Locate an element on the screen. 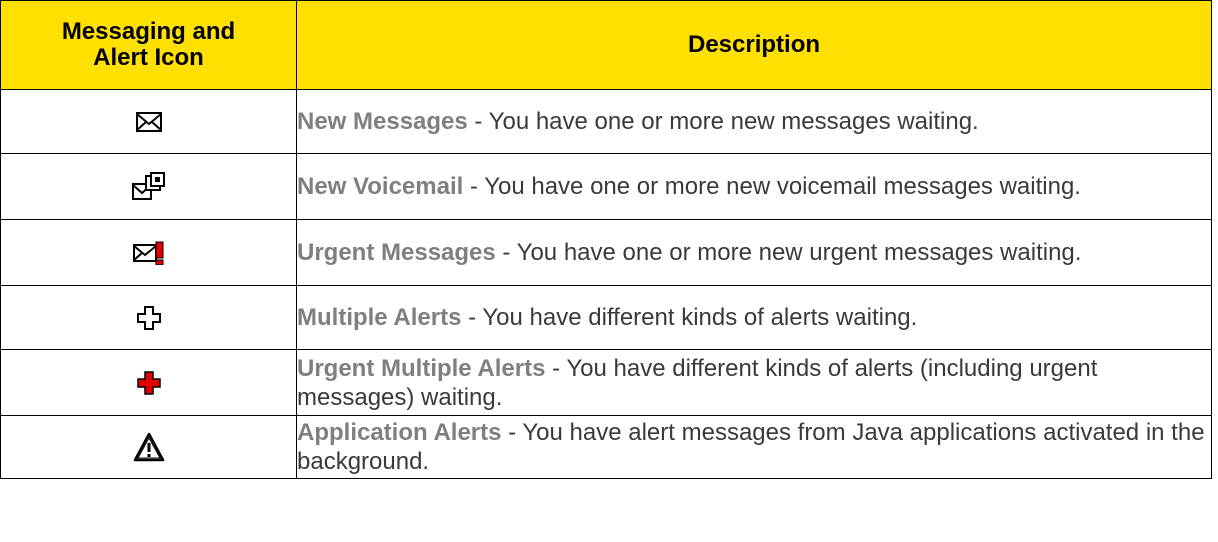  header-icon-column-line1: Messaging and is located at coordinates (148, 31).